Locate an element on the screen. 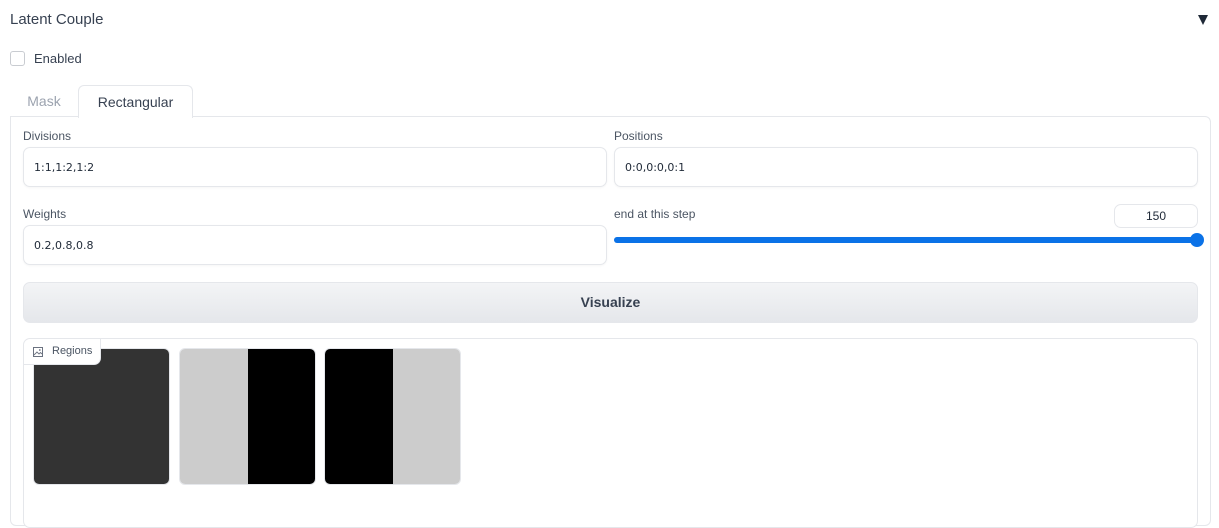 The image size is (1219, 528). image-icon is located at coordinates (38, 352).